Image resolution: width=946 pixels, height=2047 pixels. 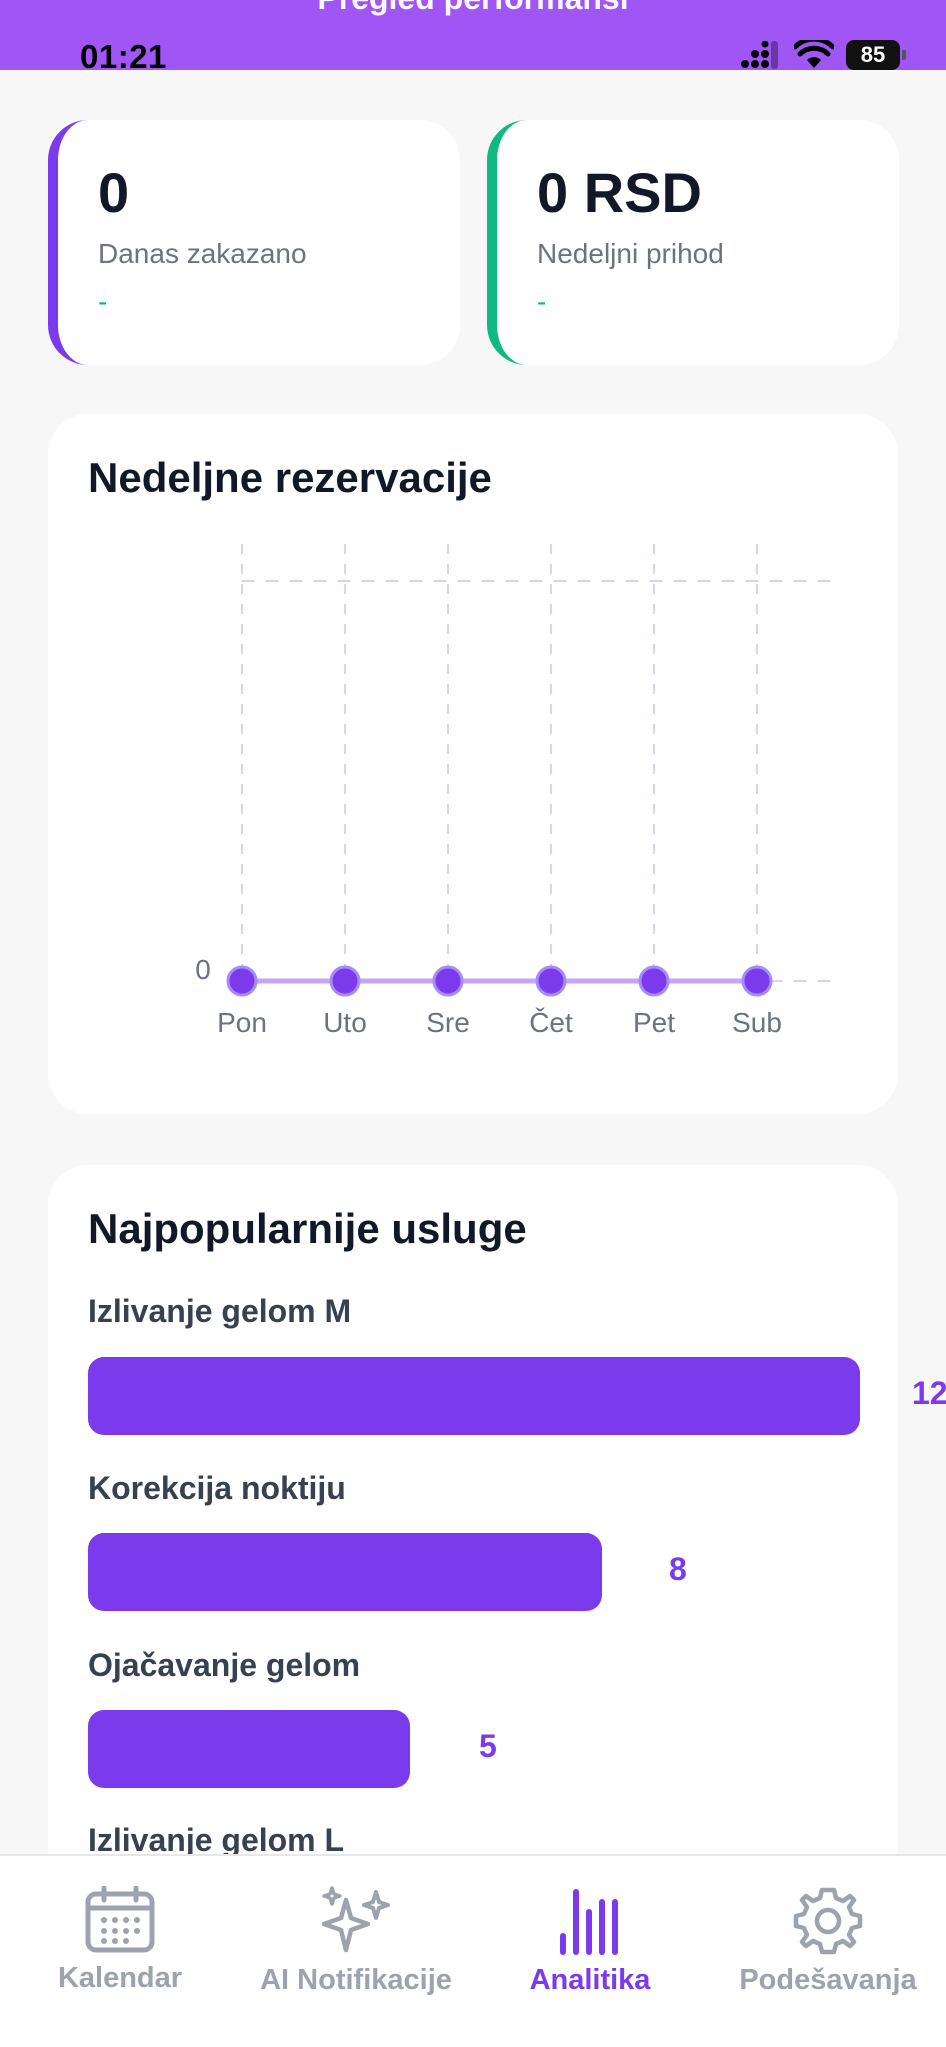 What do you see at coordinates (345, 1022) in the screenshot?
I see `x-tick-label: Uto` at bounding box center [345, 1022].